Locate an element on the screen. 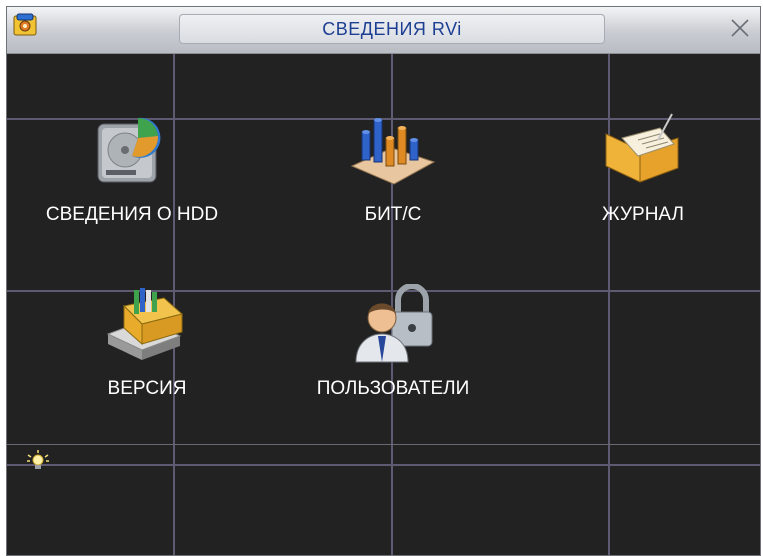 The height and width of the screenshot is (556, 763). log-folder-icon is located at coordinates (642, 148).